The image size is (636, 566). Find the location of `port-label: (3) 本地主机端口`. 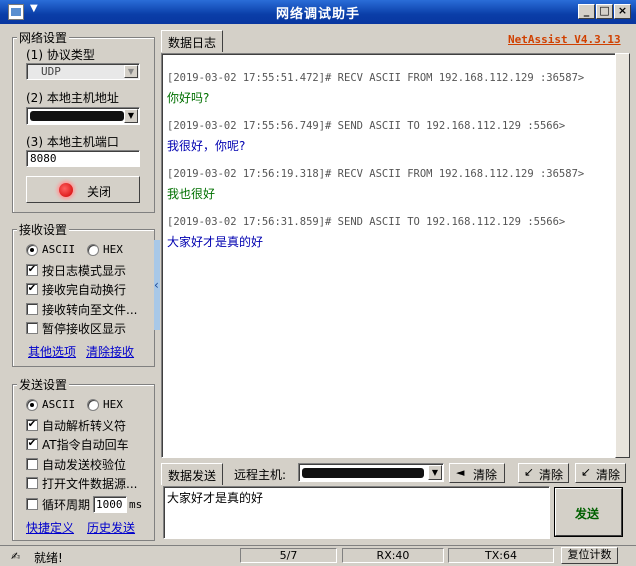

port-label: (3) 本地主机端口 is located at coordinates (72, 142).